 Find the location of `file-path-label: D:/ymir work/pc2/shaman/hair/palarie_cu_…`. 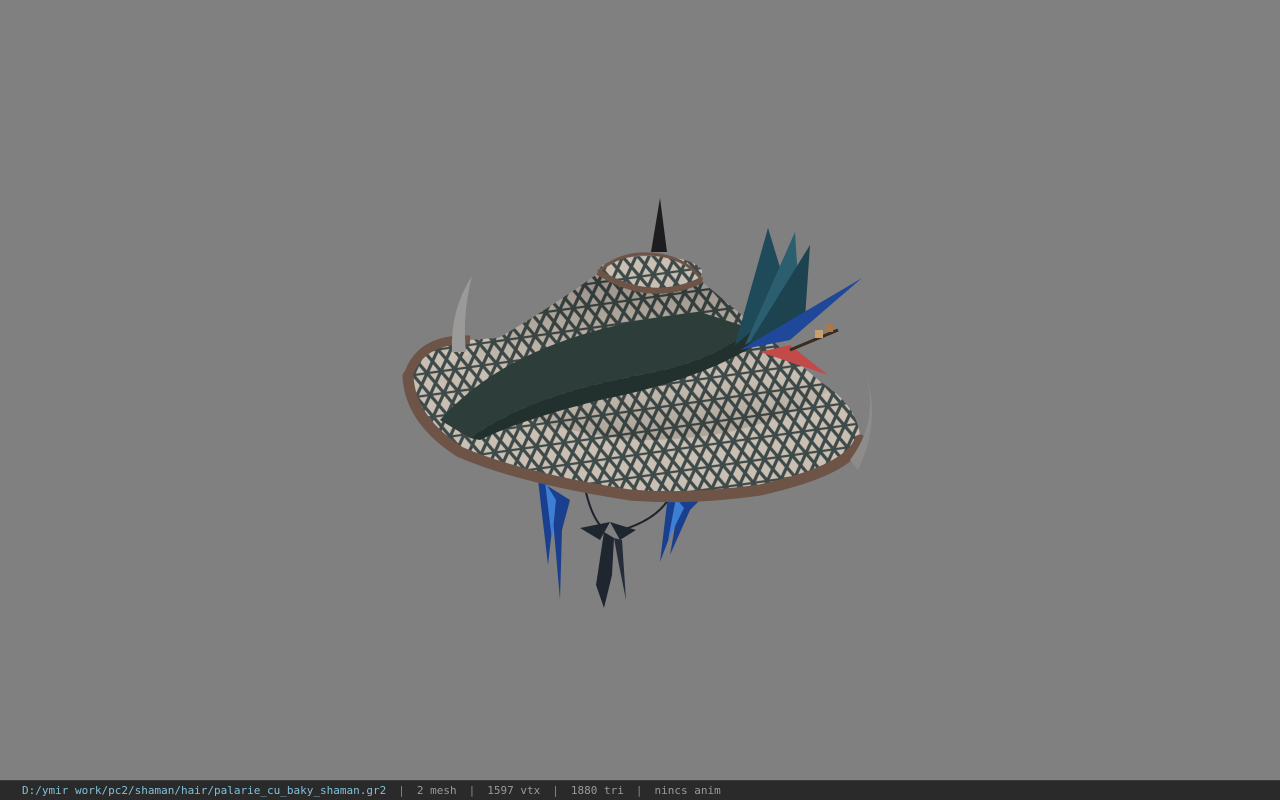

file-path-label: D:/ymir work/pc2/shaman/hair/palarie_cu_… is located at coordinates (204, 790).